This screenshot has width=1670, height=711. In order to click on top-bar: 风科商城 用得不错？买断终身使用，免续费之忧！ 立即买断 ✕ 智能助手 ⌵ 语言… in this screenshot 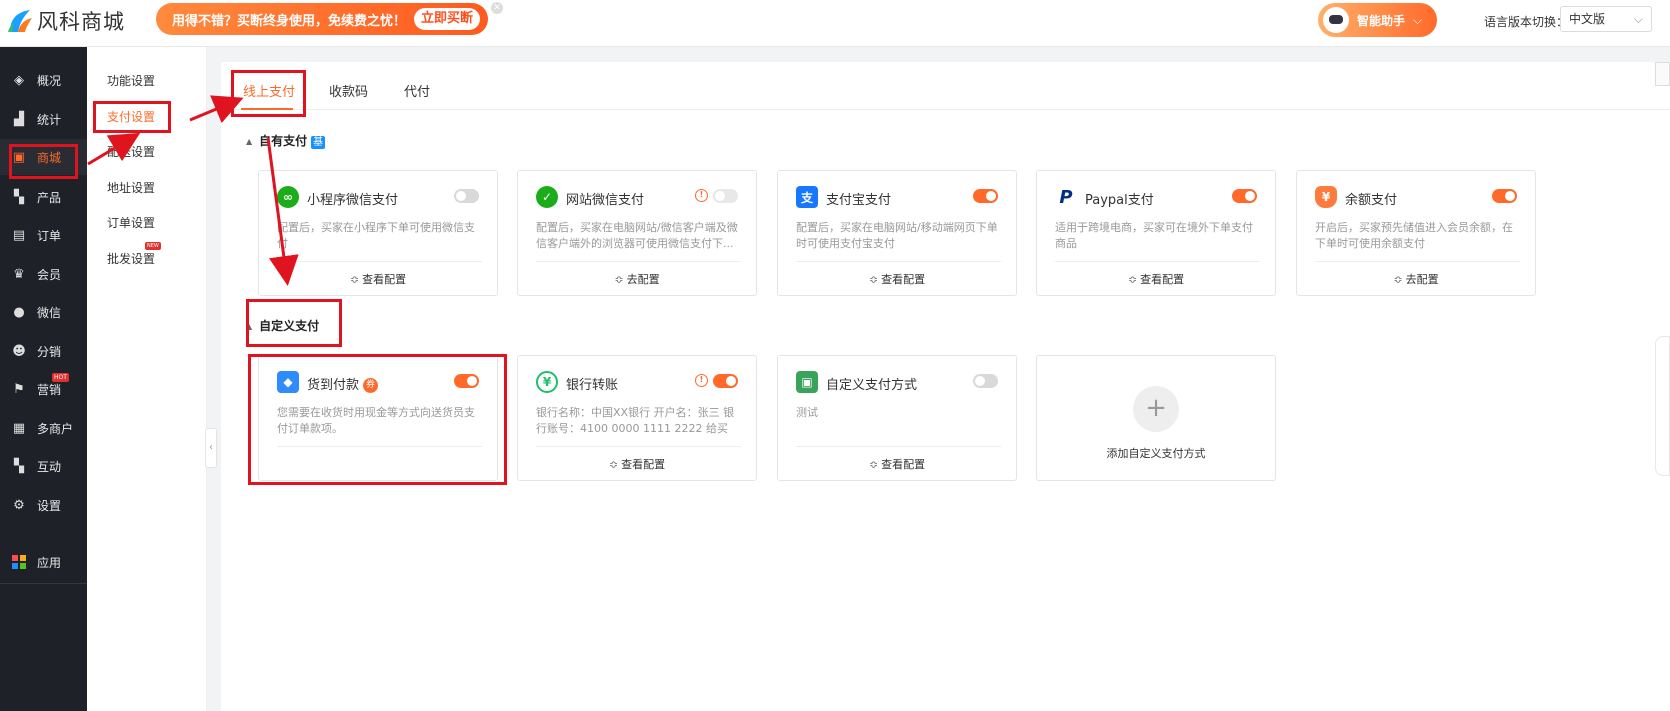, I will do `click(835, 23)`.